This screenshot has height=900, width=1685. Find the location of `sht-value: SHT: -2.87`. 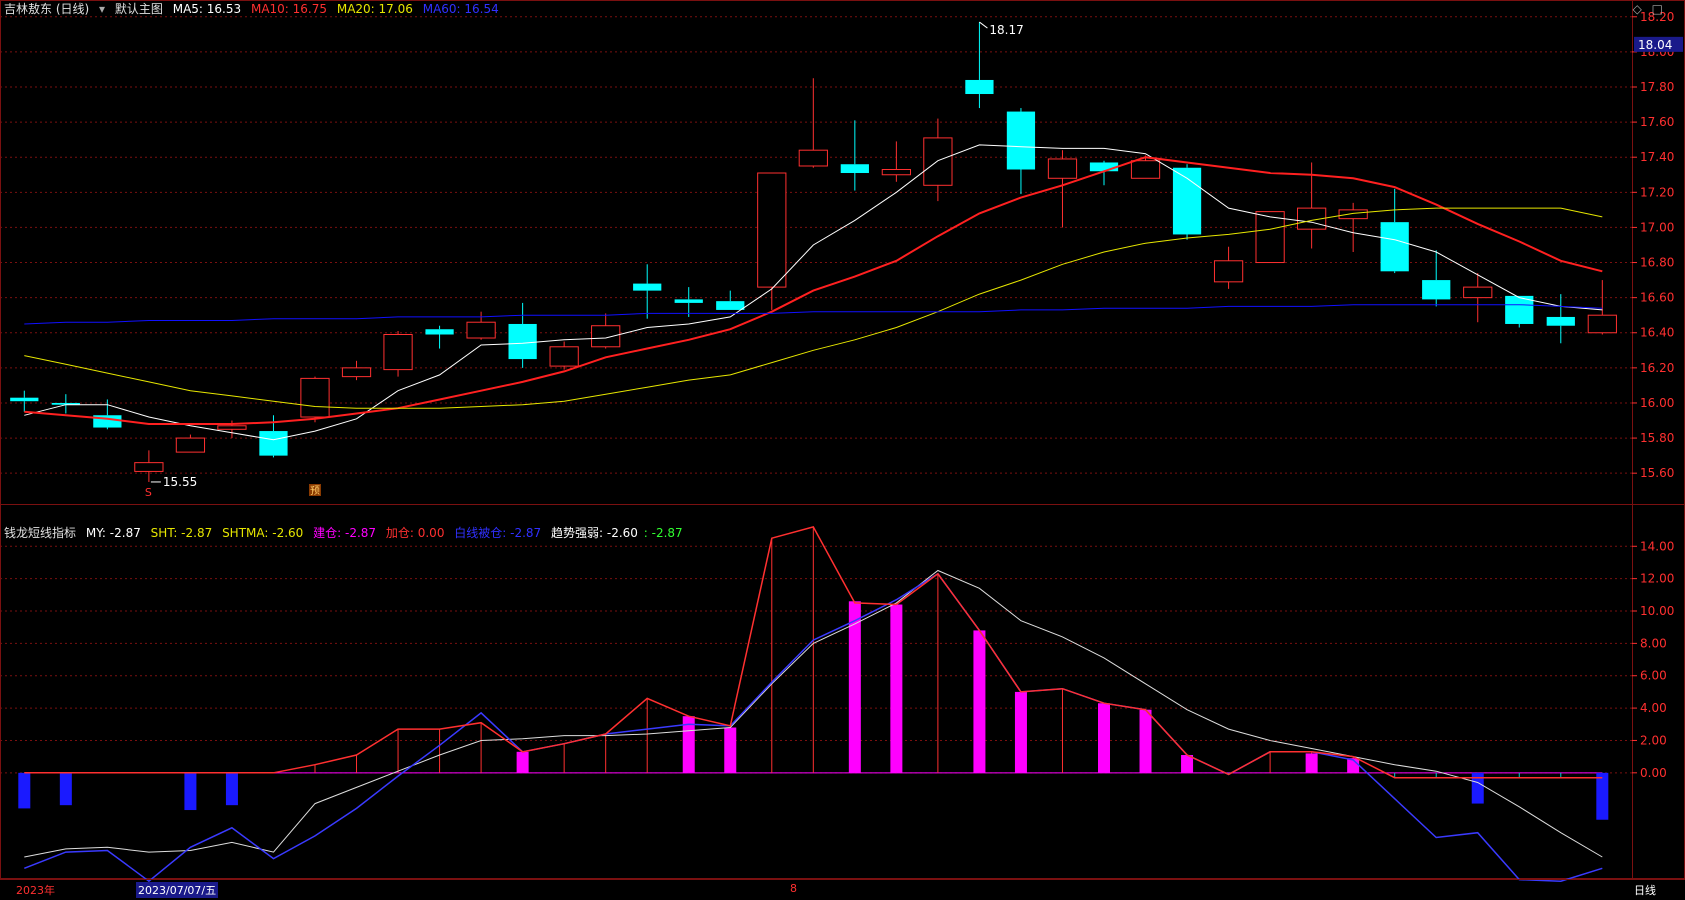

sht-value: SHT: -2.87 is located at coordinates (181, 533).